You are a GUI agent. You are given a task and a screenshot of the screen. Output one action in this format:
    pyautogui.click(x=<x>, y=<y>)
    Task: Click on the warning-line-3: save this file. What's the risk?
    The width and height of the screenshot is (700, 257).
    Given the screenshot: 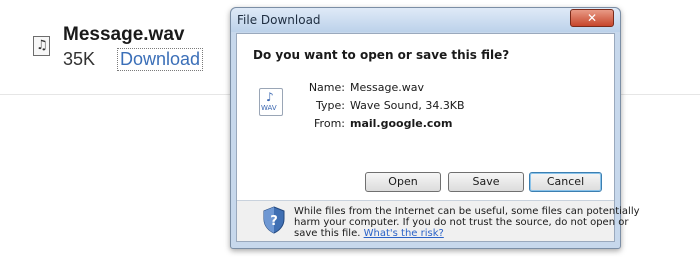 What is the action you would take?
    pyautogui.click(x=467, y=233)
    